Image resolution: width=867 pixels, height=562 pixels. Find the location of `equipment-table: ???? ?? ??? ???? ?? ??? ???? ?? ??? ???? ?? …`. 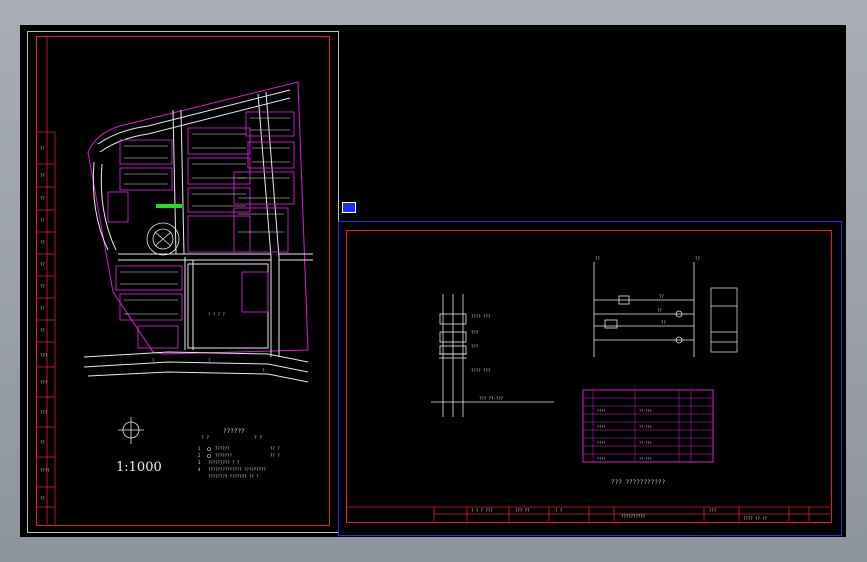

equipment-table: ???? ?? ??? ???? ?? ??? ???? ?? ??? ???? ?? … is located at coordinates (648, 426).